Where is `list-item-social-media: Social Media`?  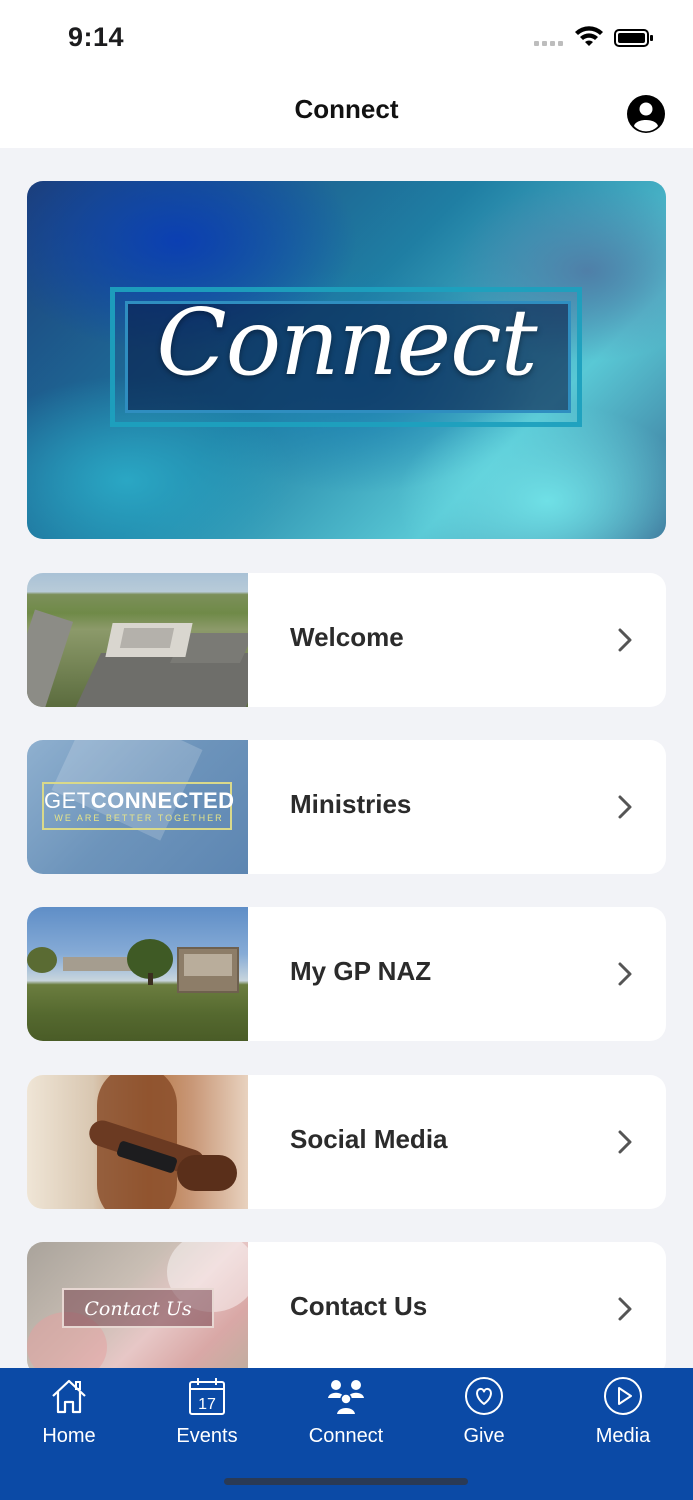 list-item-social-media: Social Media is located at coordinates (346, 1142).